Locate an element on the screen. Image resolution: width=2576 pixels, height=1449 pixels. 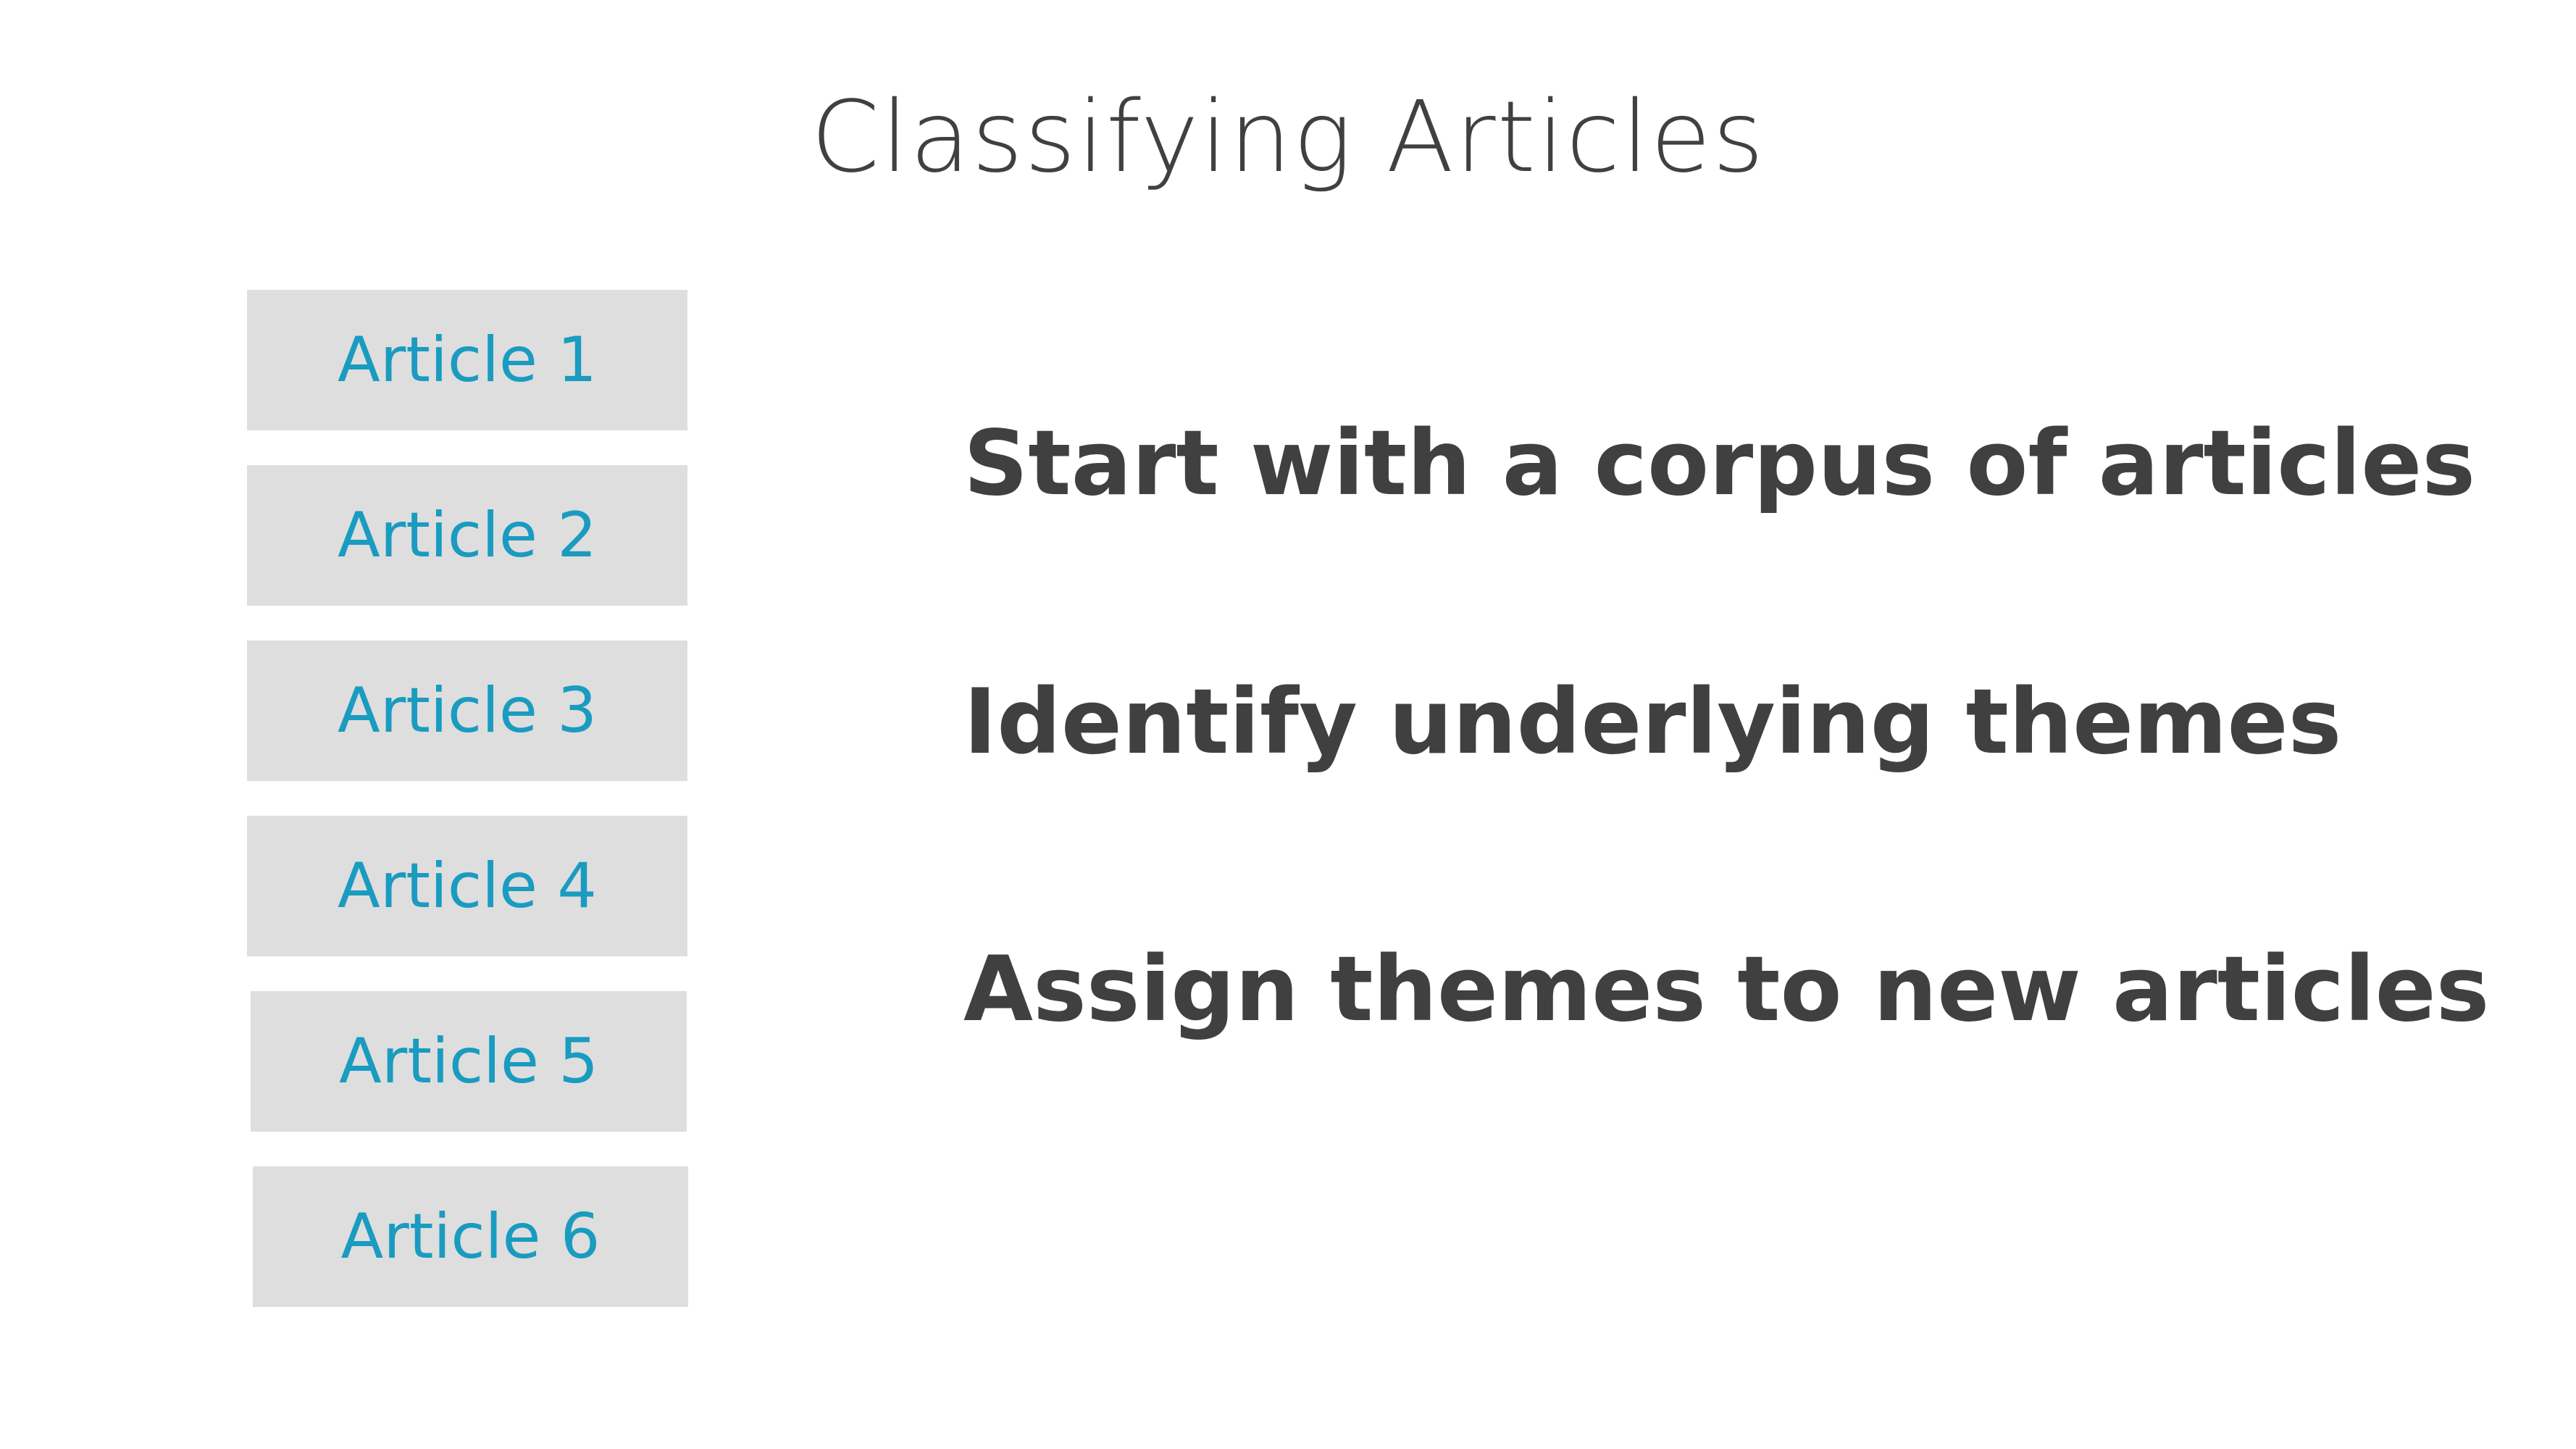
article-label: Article 3 is located at coordinates (467, 711).